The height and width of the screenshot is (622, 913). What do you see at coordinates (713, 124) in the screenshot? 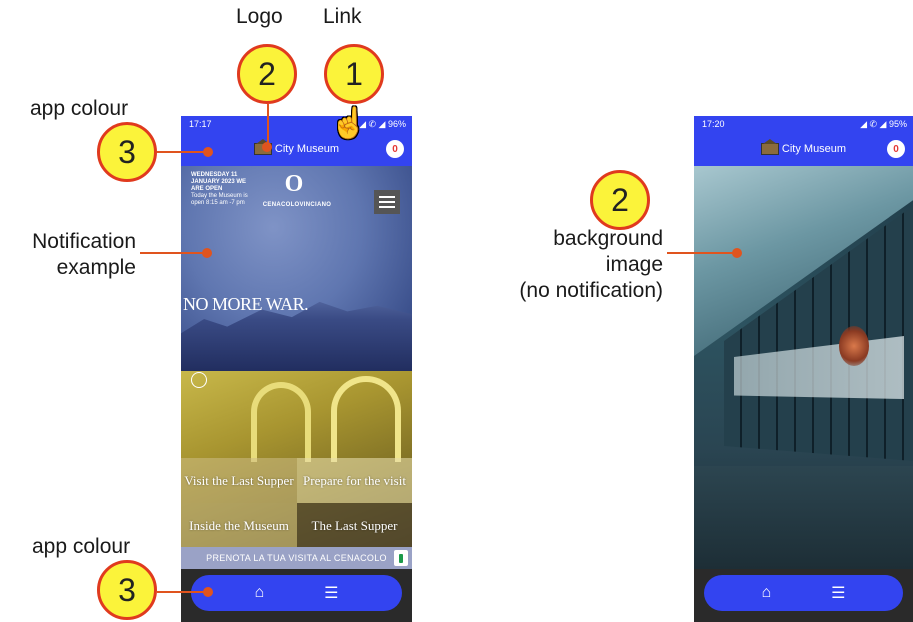
I see `status-time: 17:20` at bounding box center [713, 124].